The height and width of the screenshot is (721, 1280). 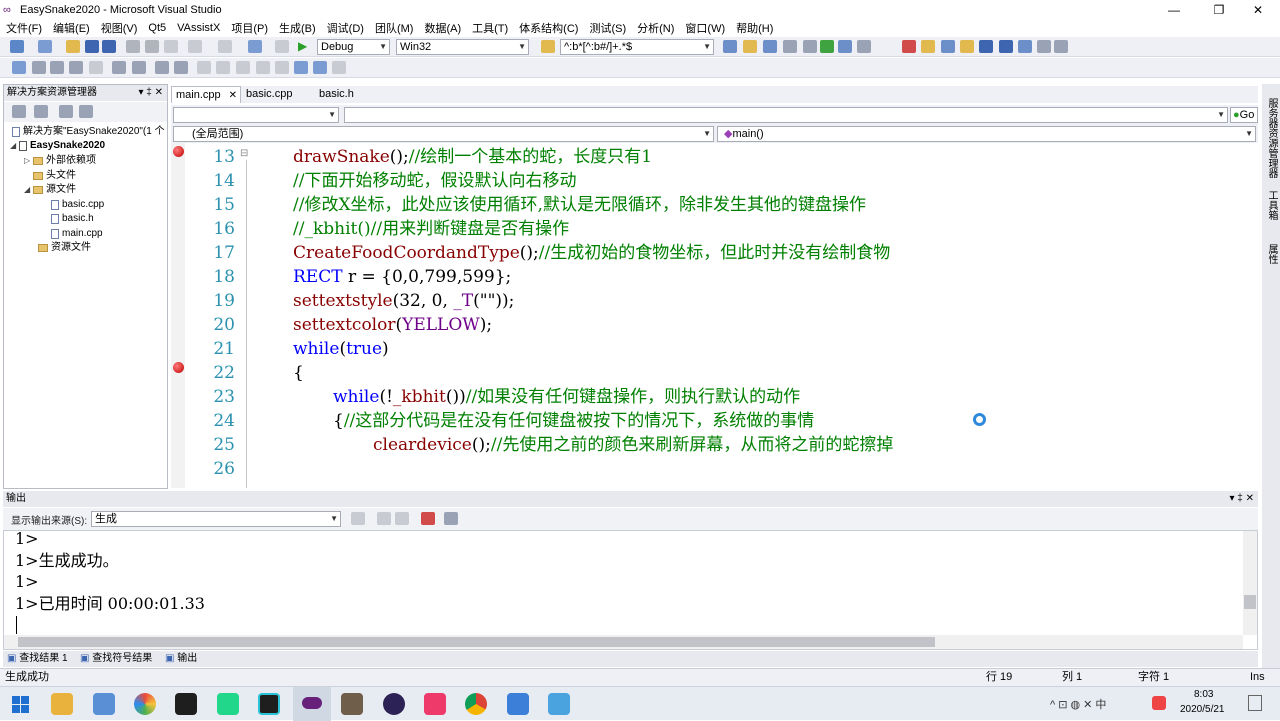 I want to click on this-pc-icon, so click(x=104, y=704).